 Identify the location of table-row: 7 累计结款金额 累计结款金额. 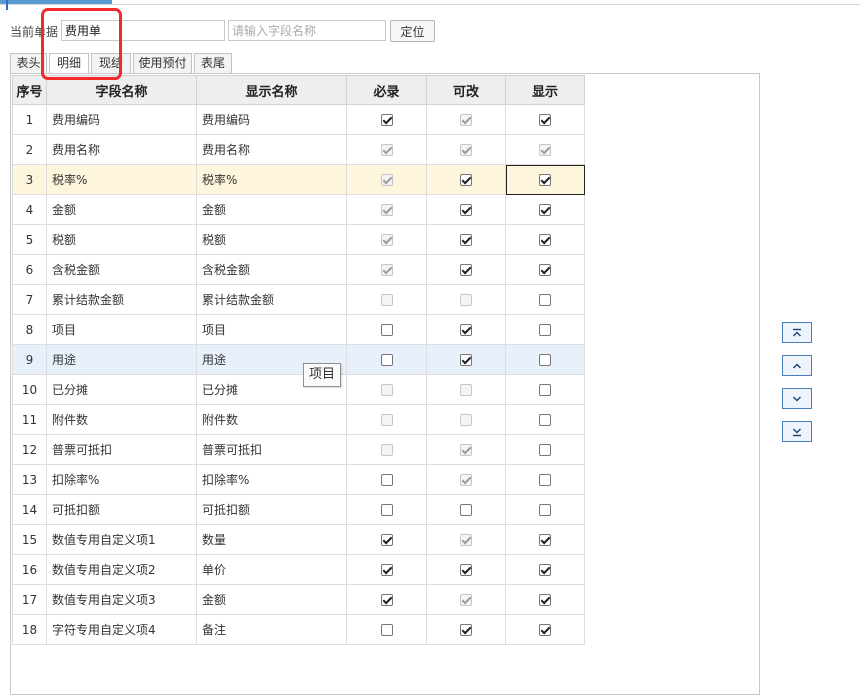
(298, 299).